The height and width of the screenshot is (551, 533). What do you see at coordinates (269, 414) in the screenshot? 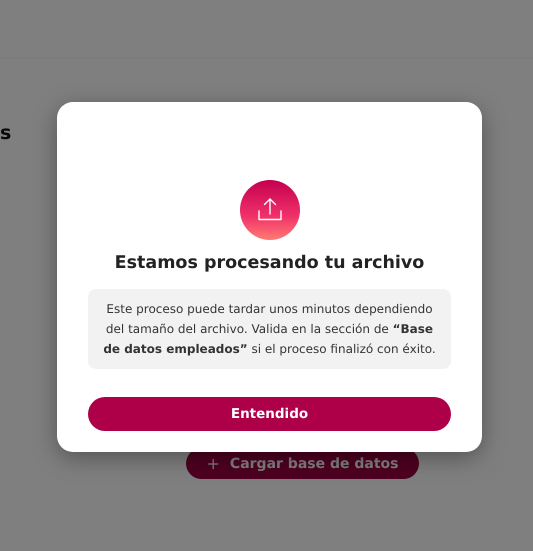
I see `confirm-button: Entendido` at bounding box center [269, 414].